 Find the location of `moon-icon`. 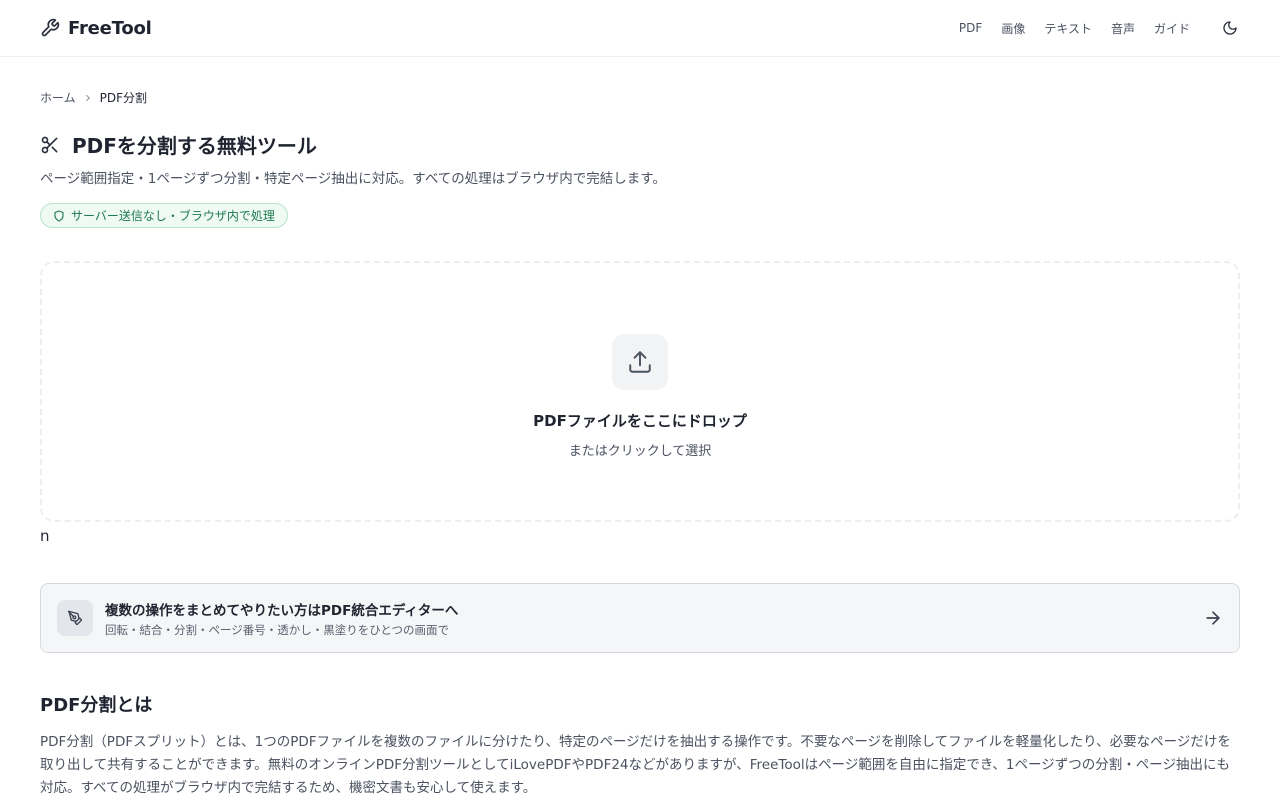

moon-icon is located at coordinates (1230, 28).